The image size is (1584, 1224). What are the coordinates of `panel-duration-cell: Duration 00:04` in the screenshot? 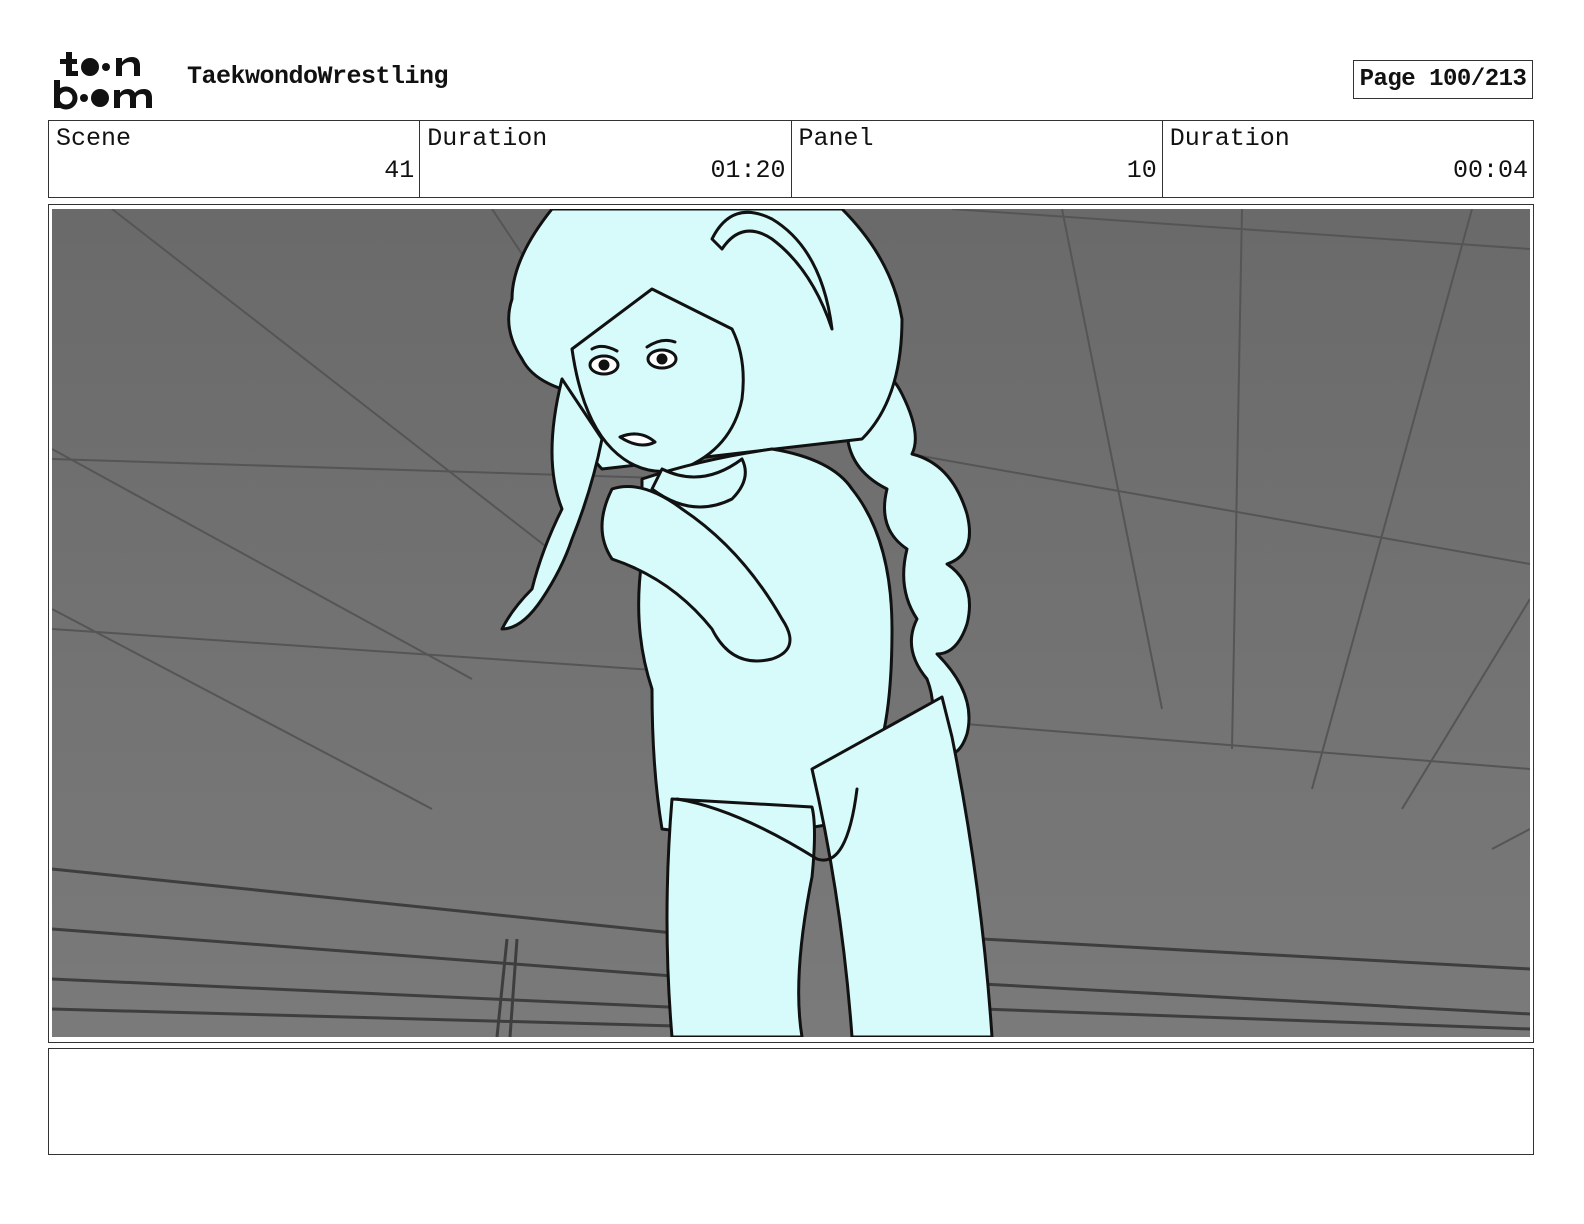 It's located at (1348, 159).